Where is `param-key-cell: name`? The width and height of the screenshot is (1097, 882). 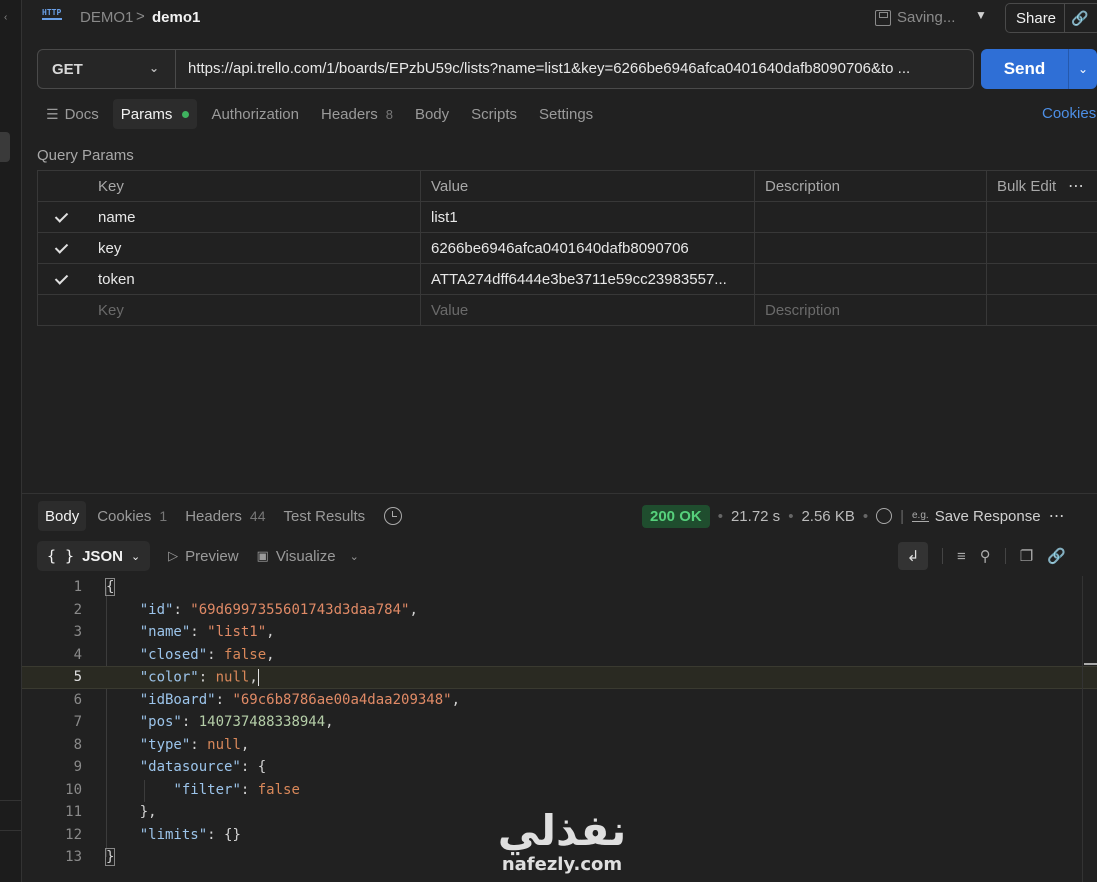 param-key-cell: name is located at coordinates (252, 217).